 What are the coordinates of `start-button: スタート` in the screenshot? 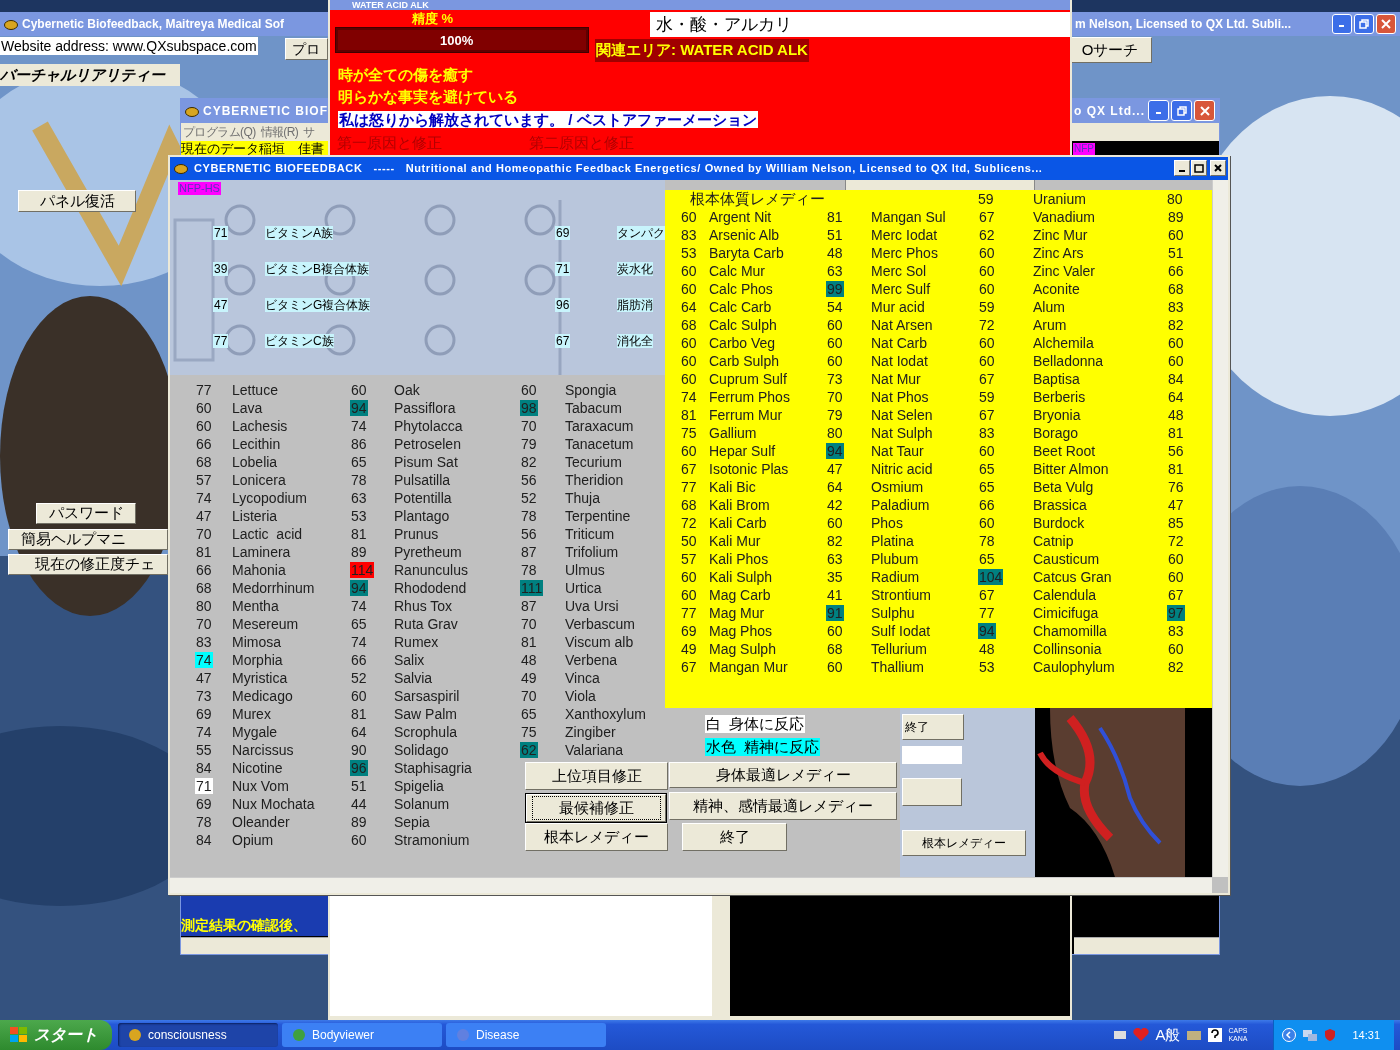 It's located at (56, 1035).